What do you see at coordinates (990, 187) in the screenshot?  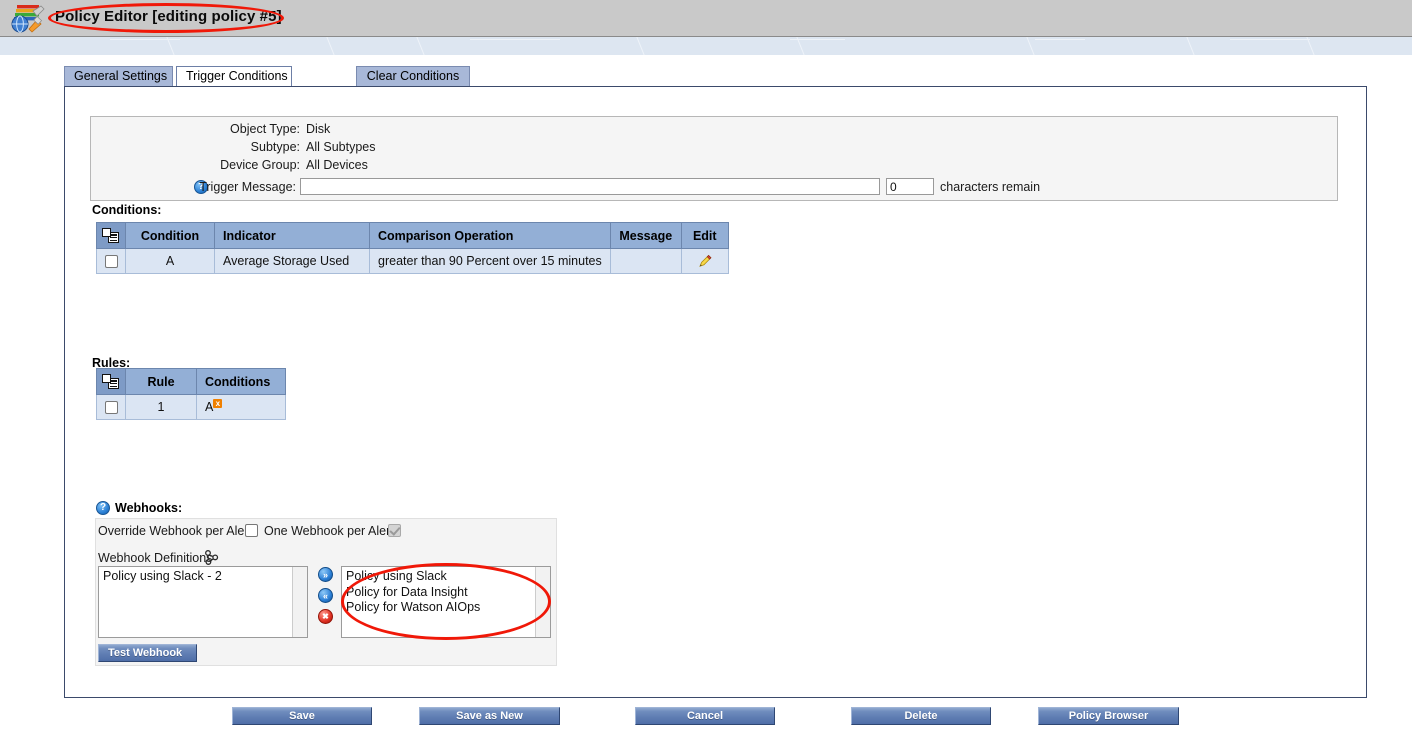 I see `characters-remain-label: characters remain` at bounding box center [990, 187].